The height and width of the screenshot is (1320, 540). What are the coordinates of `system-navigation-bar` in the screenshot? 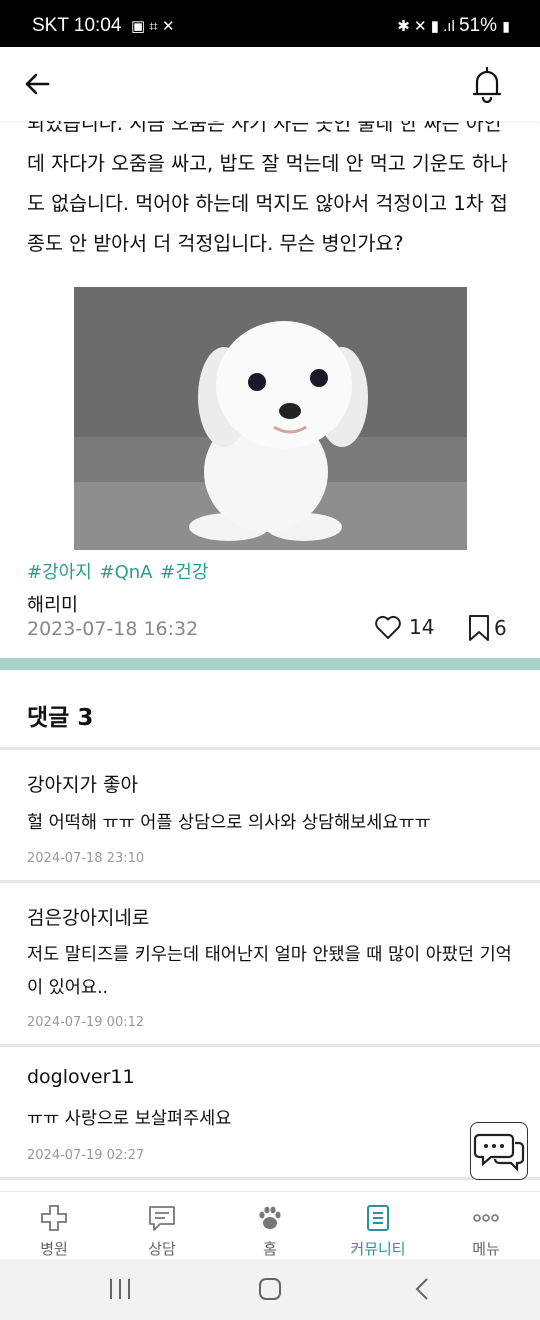 It's located at (270, 1289).